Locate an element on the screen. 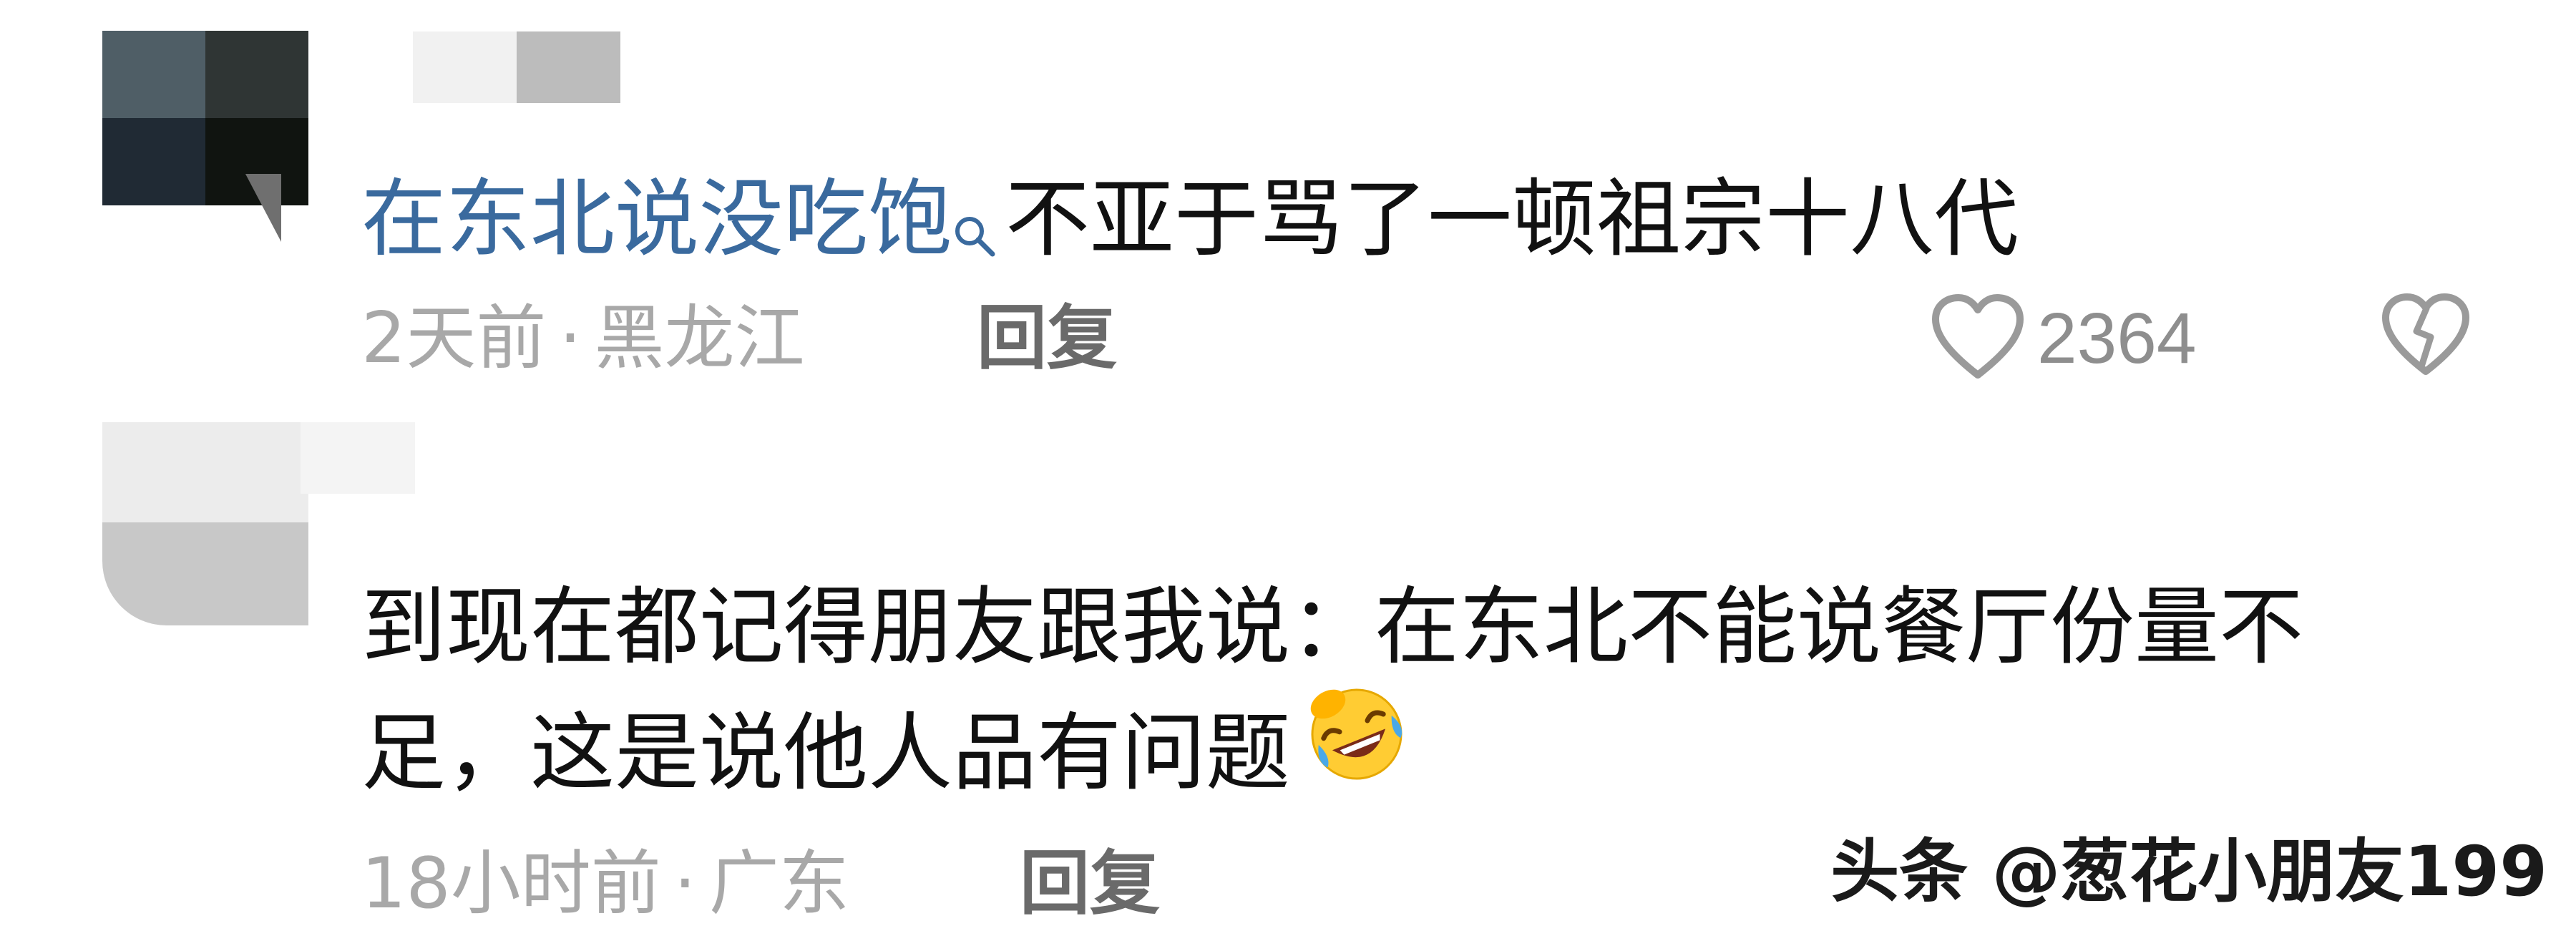 Image resolution: width=2576 pixels, height=941 pixels. like-button: 2364 is located at coordinates (2062, 338).